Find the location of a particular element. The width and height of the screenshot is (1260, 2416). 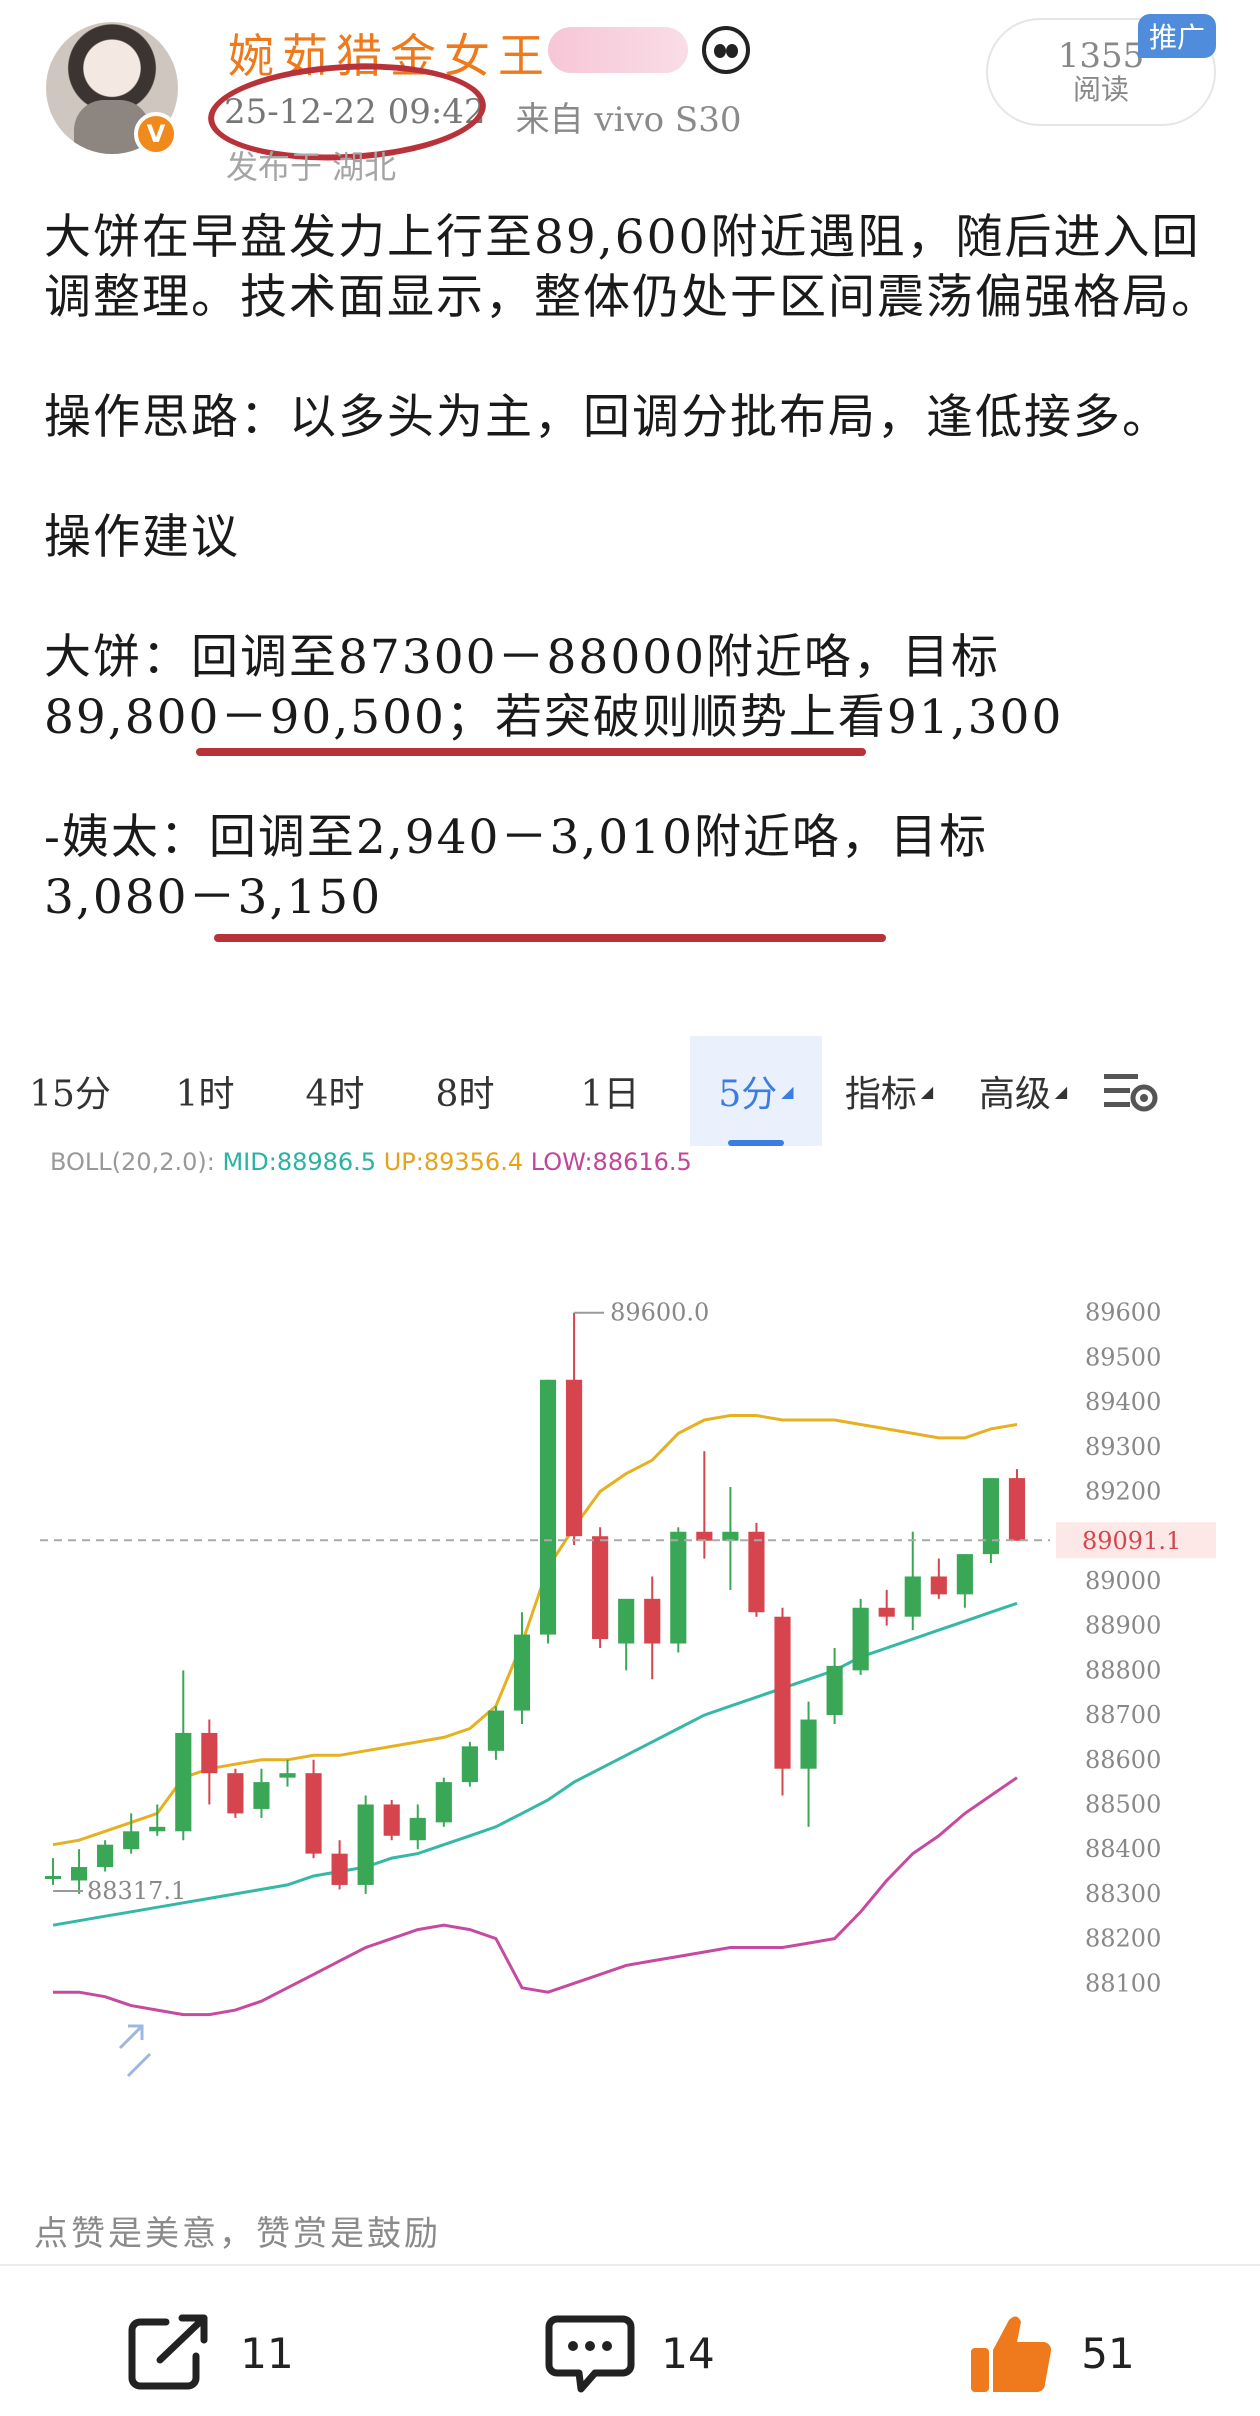

tab-label: 15分 is located at coordinates (70, 1094).